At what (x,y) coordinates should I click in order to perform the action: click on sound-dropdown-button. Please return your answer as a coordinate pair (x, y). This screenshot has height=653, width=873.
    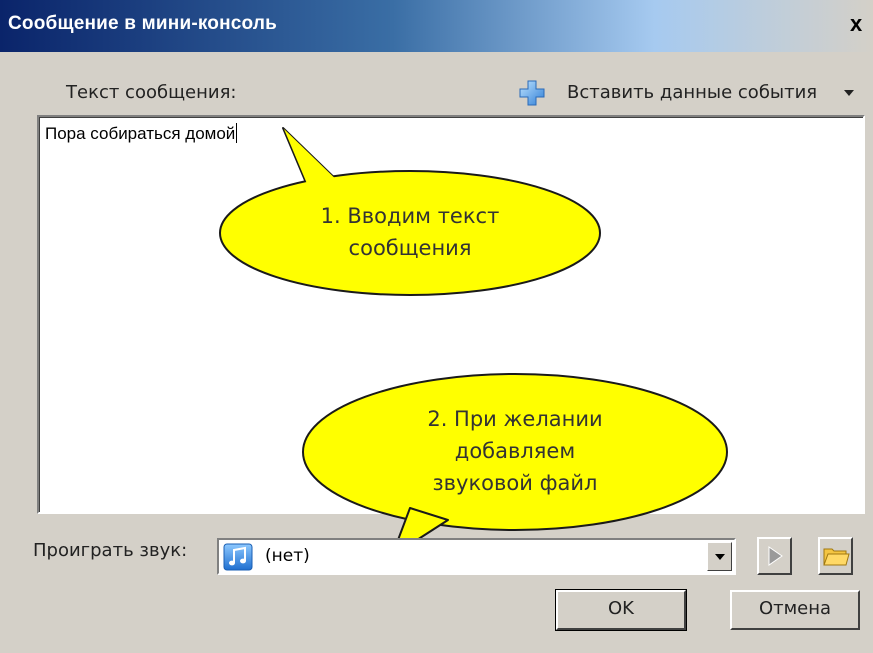
    Looking at the image, I should click on (719, 556).